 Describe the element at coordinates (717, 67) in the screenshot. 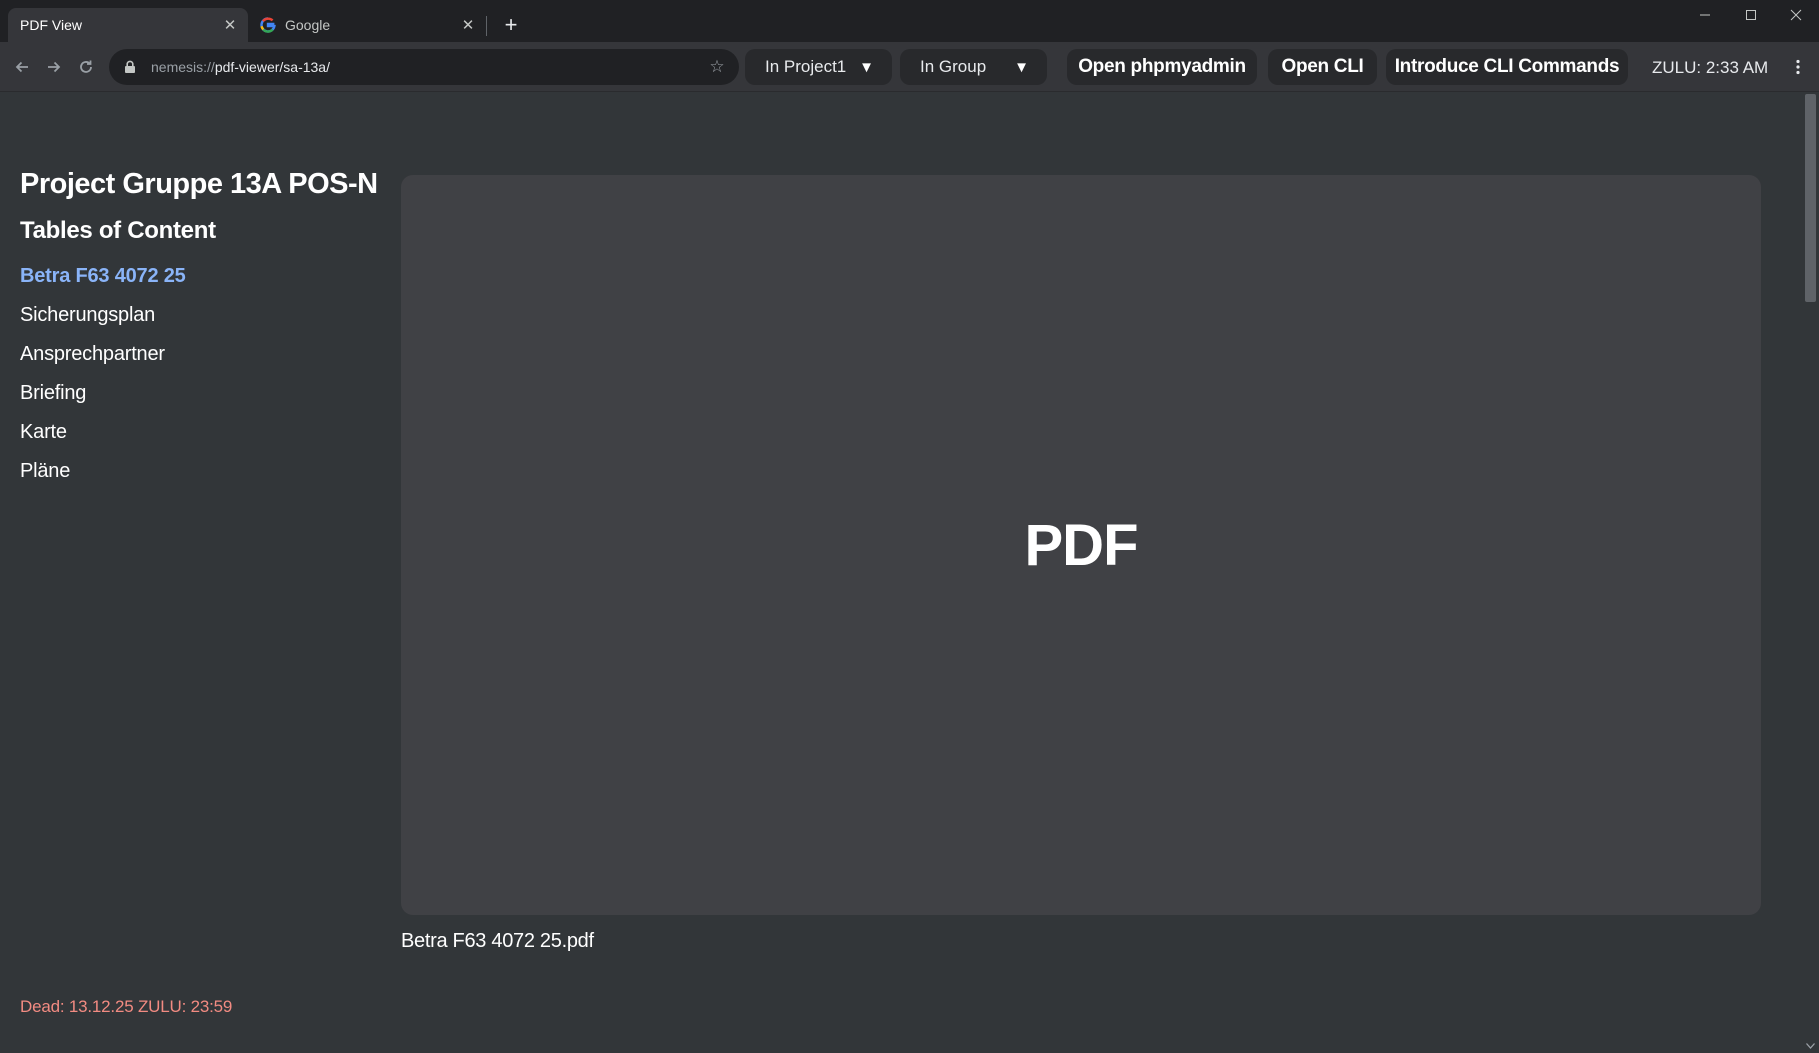

I see `star-icon: ☆` at that location.